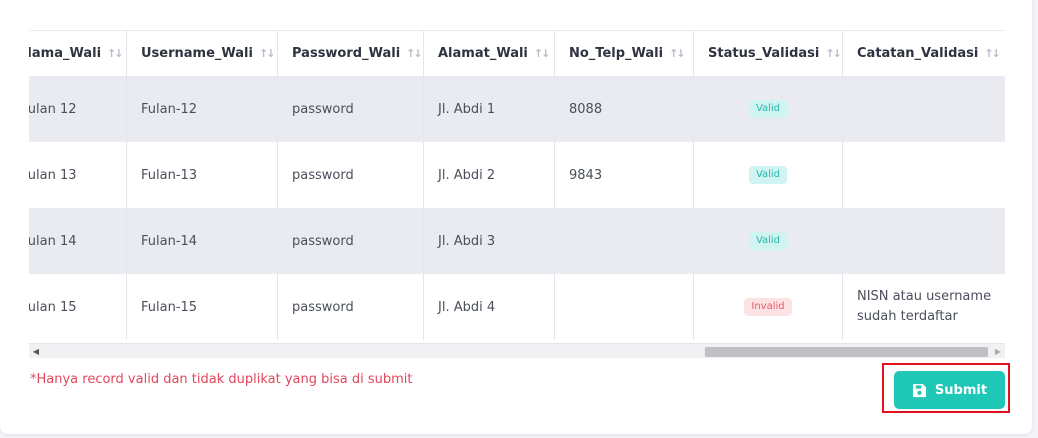 The height and width of the screenshot is (438, 1038). What do you see at coordinates (517, 350) in the screenshot?
I see `horizontal-scrollbar: ◀ ▶` at bounding box center [517, 350].